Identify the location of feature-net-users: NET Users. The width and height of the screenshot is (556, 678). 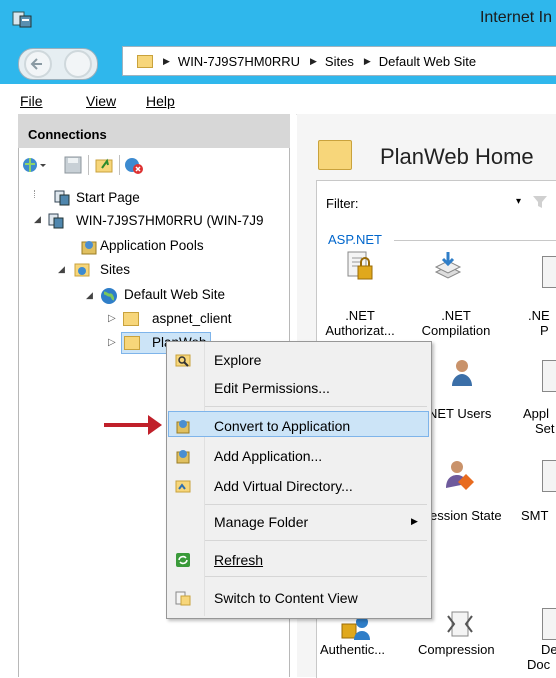
(459, 413).